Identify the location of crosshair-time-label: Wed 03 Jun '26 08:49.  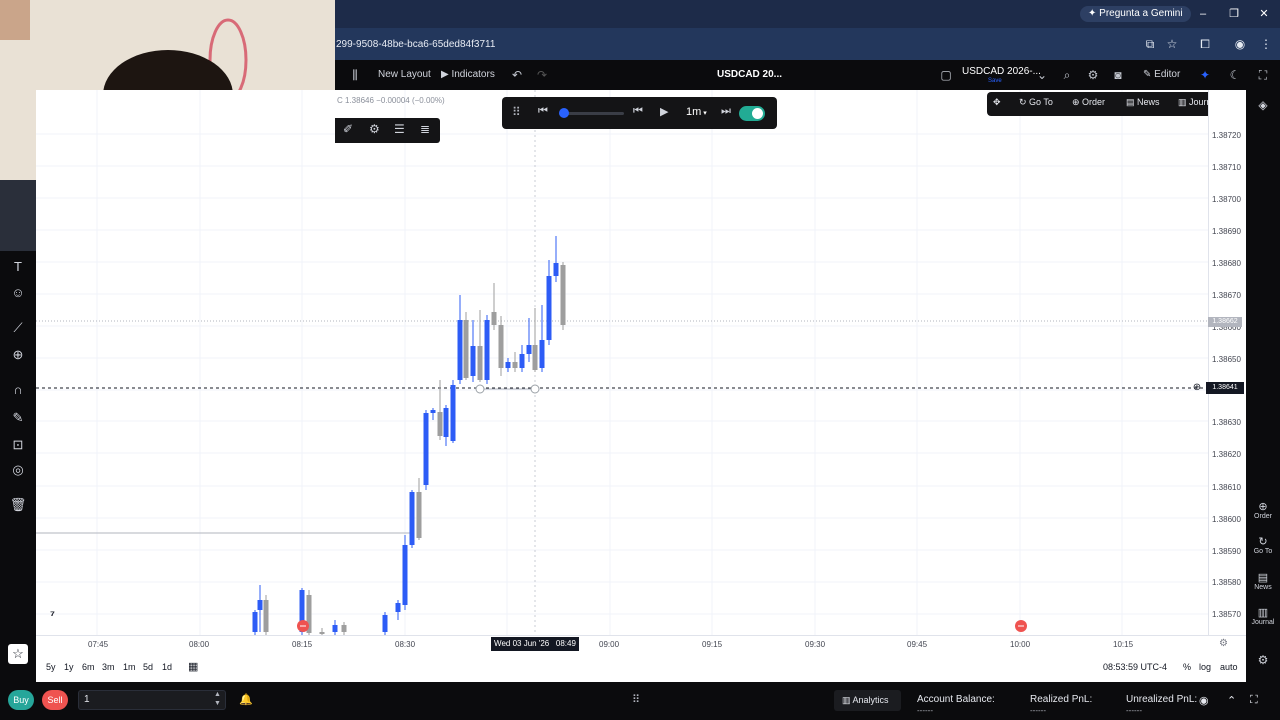
(535, 644).